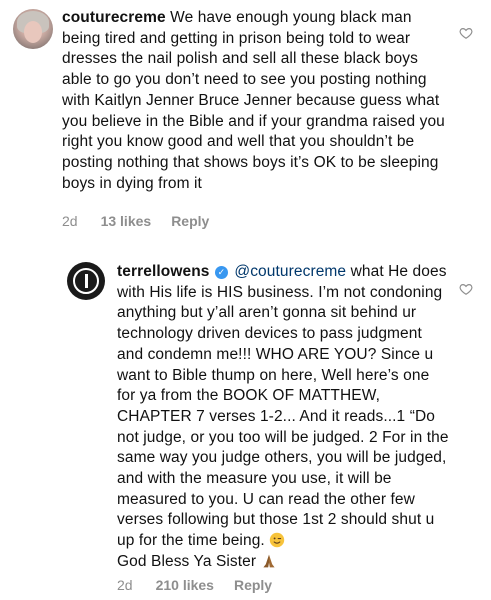 The image size is (491, 600). What do you see at coordinates (290, 271) in the screenshot?
I see `comment-mention: @couturecreme` at bounding box center [290, 271].